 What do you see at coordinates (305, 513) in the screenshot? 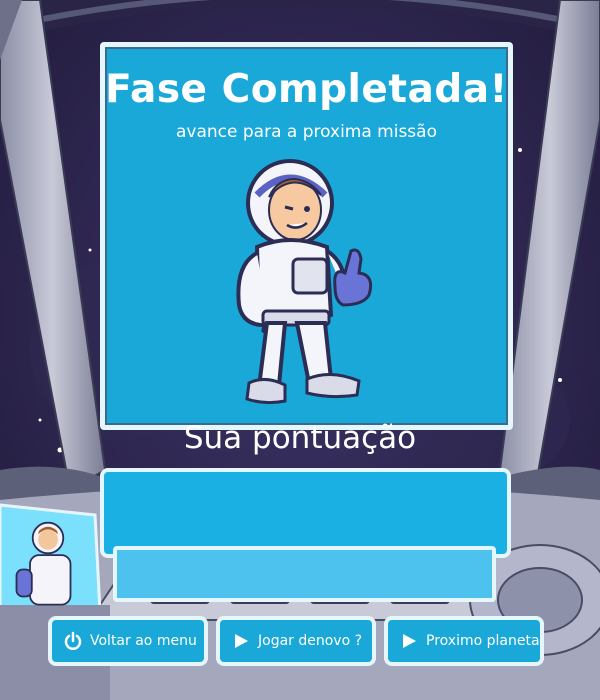
I see `score-display` at bounding box center [305, 513].